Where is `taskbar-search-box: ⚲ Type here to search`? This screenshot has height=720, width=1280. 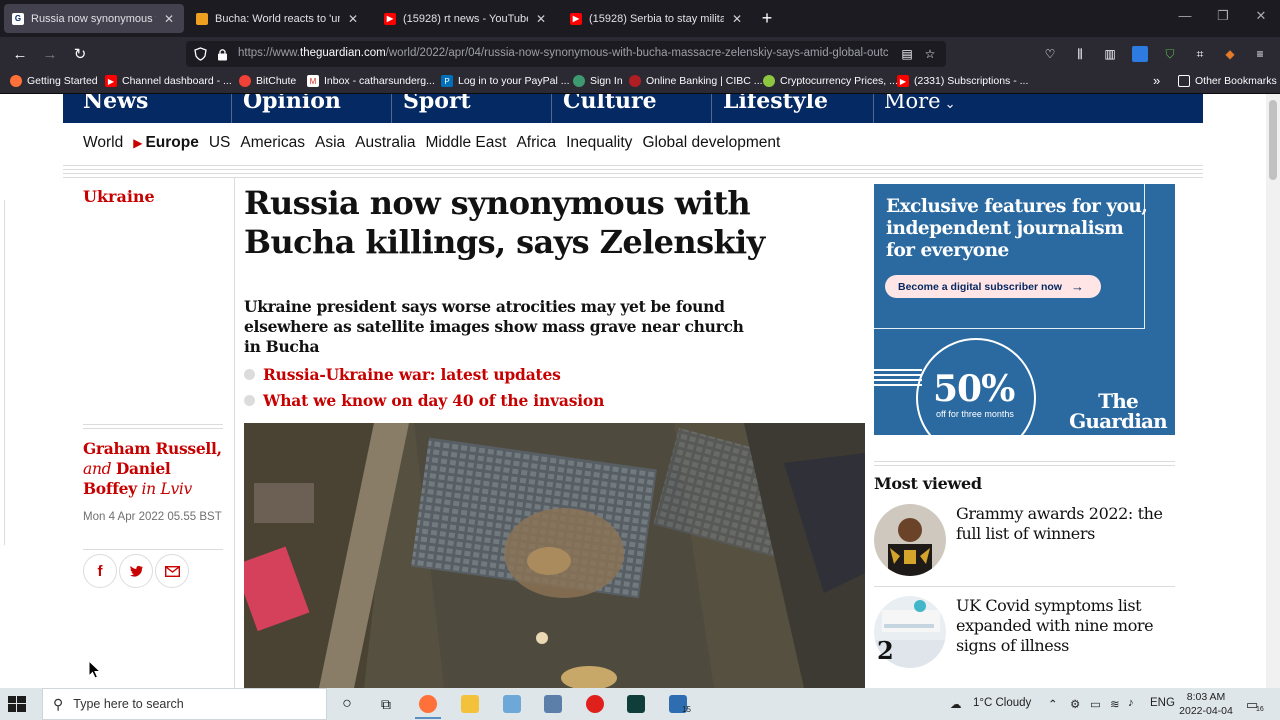 taskbar-search-box: ⚲ Type here to search is located at coordinates (184, 704).